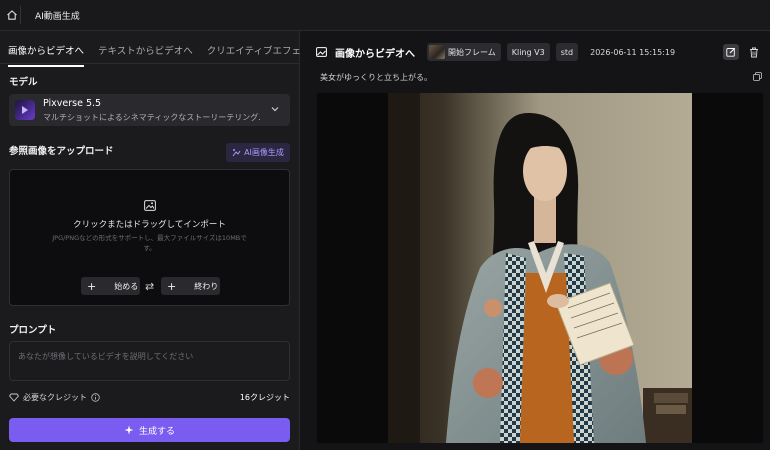 The image size is (770, 450). I want to click on start-frame-chip: 開始フレーム, so click(464, 52).